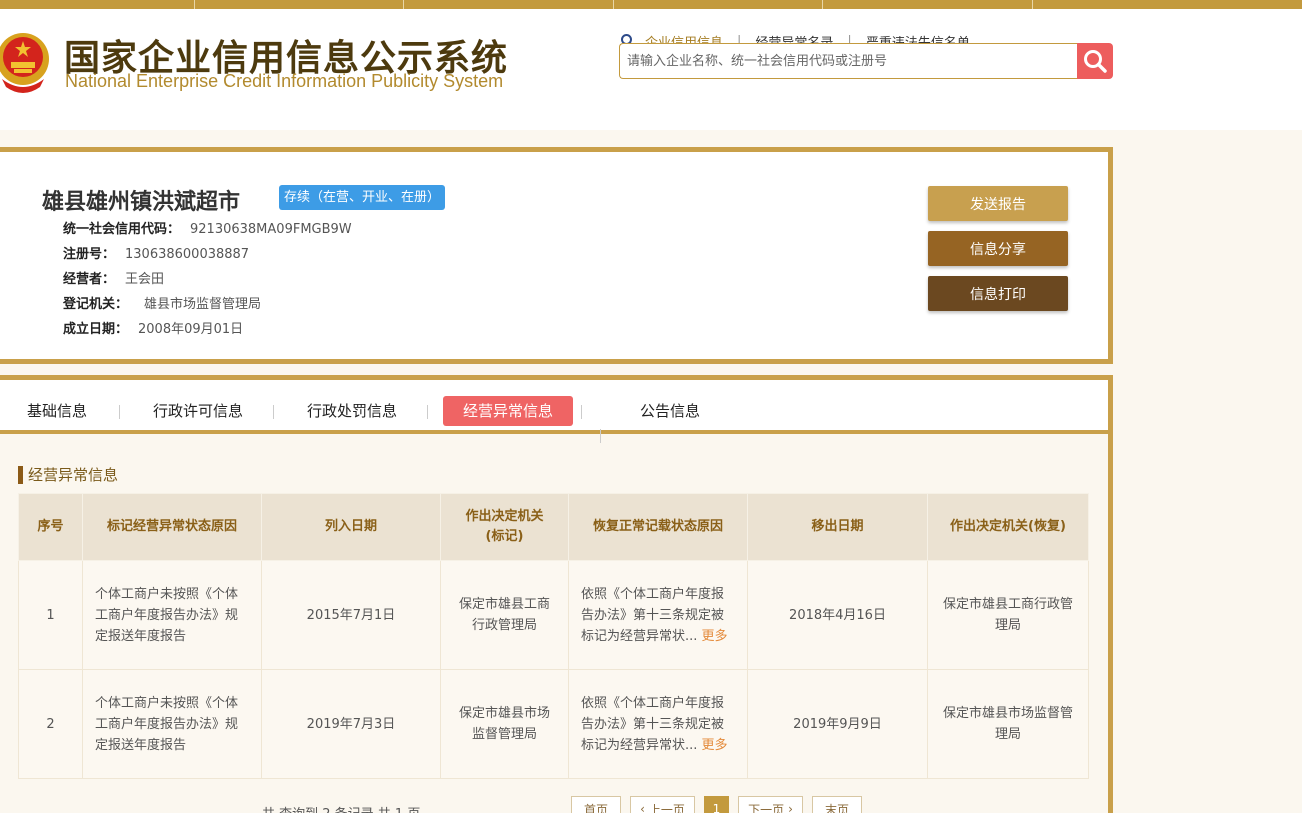 The width and height of the screenshot is (1302, 813). I want to click on tab-announcement: 公告信息, so click(670, 411).